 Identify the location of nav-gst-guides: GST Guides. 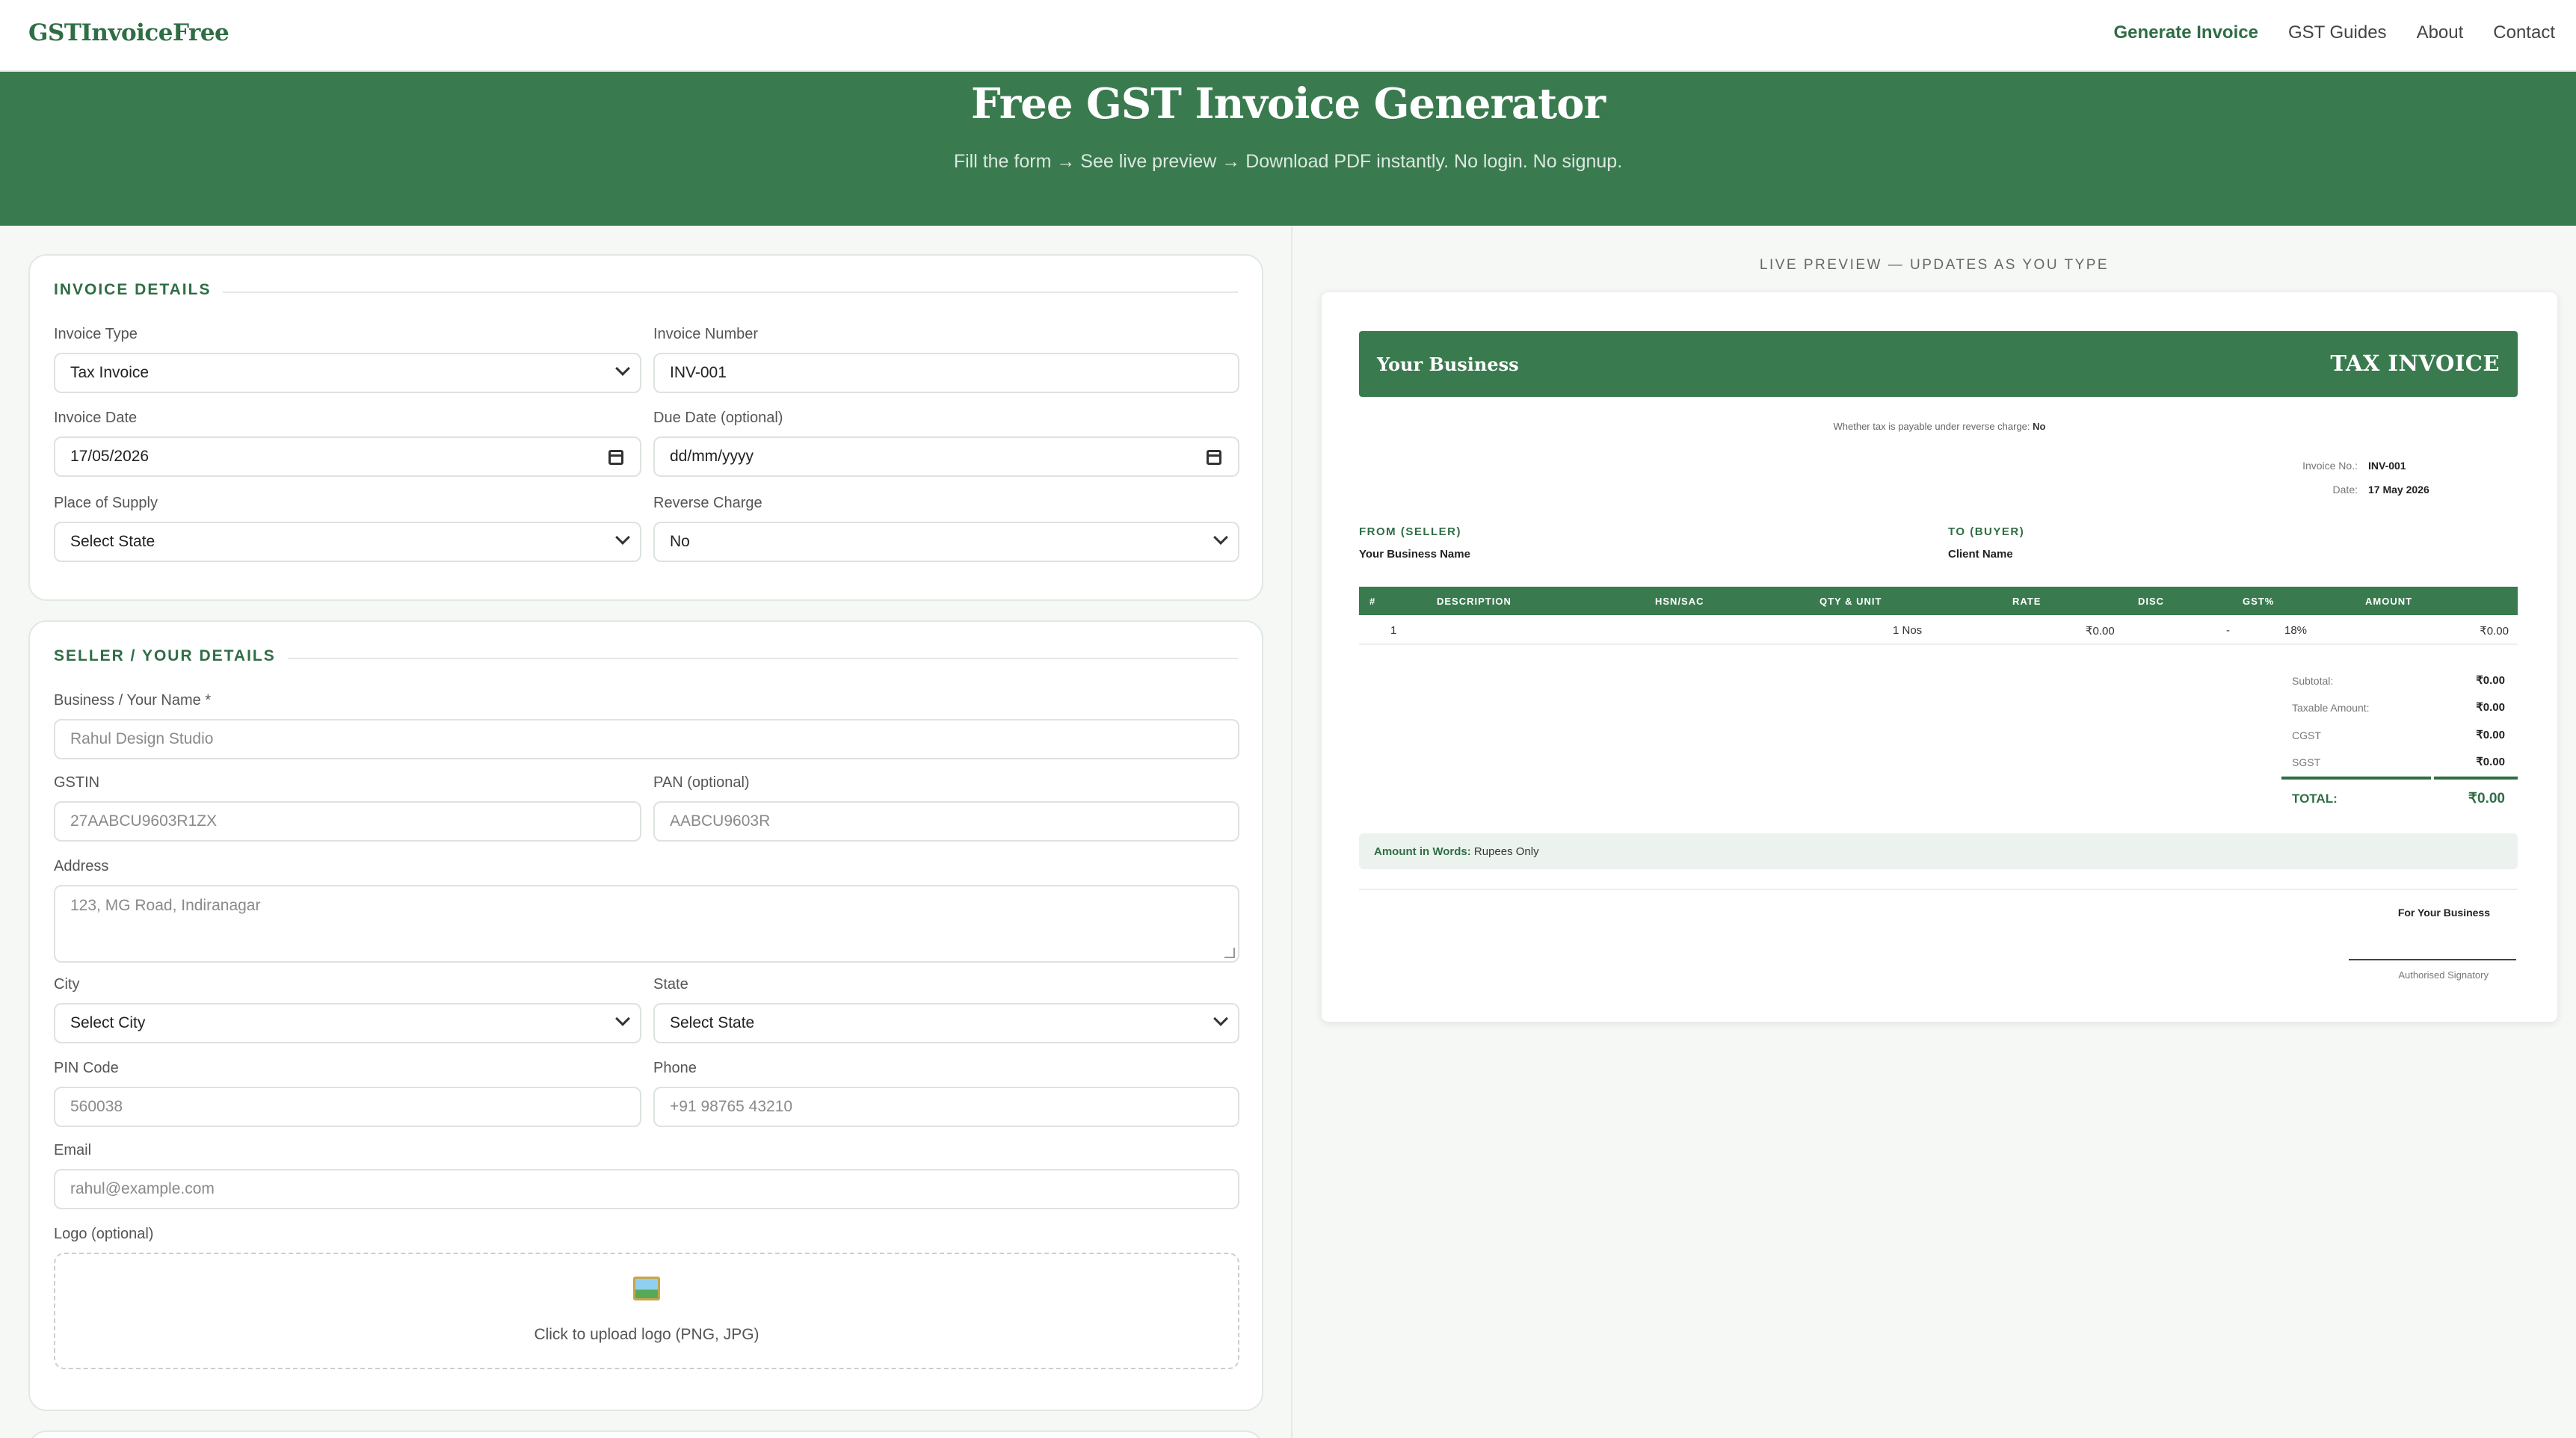
(2337, 32).